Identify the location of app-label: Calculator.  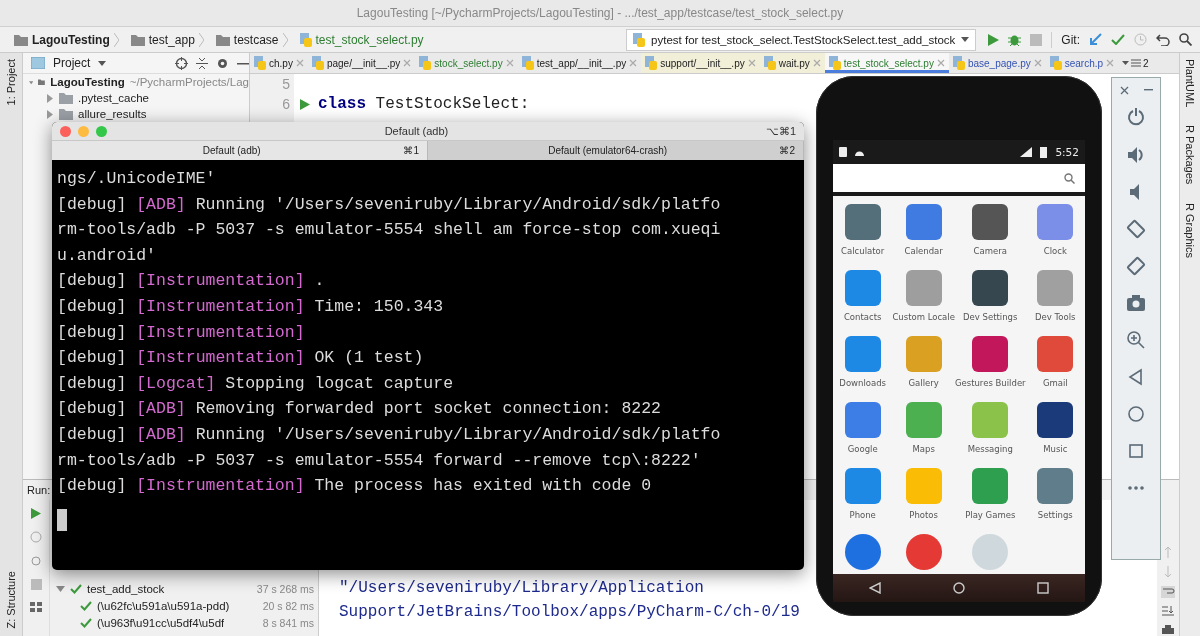
(863, 251).